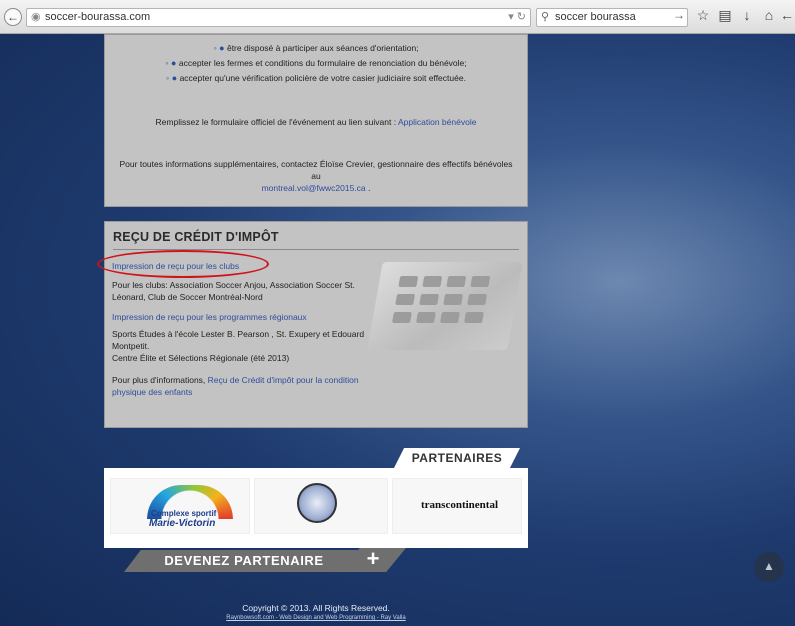  I want to click on scroll-to-top-button: ▲, so click(769, 567).